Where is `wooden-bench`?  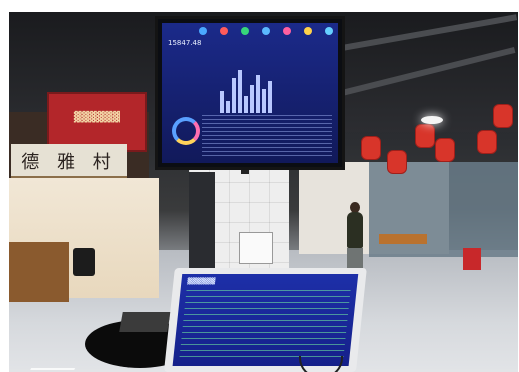 wooden-bench is located at coordinates (403, 239).